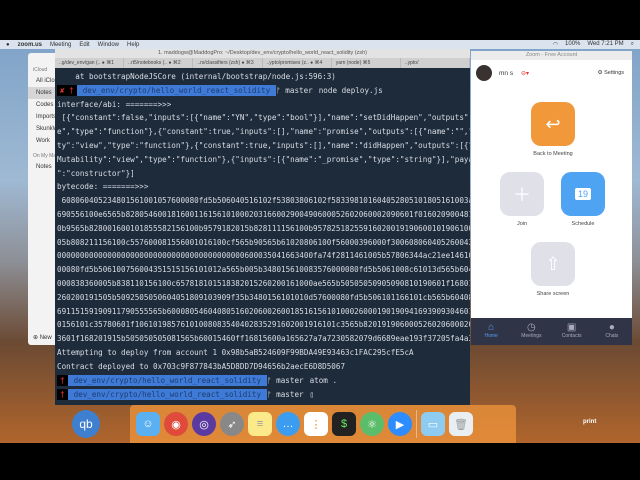 The image size is (640, 480). What do you see at coordinates (551, 55) in the screenshot?
I see `zoom-title: Zoom - Free Account` at bounding box center [551, 55].